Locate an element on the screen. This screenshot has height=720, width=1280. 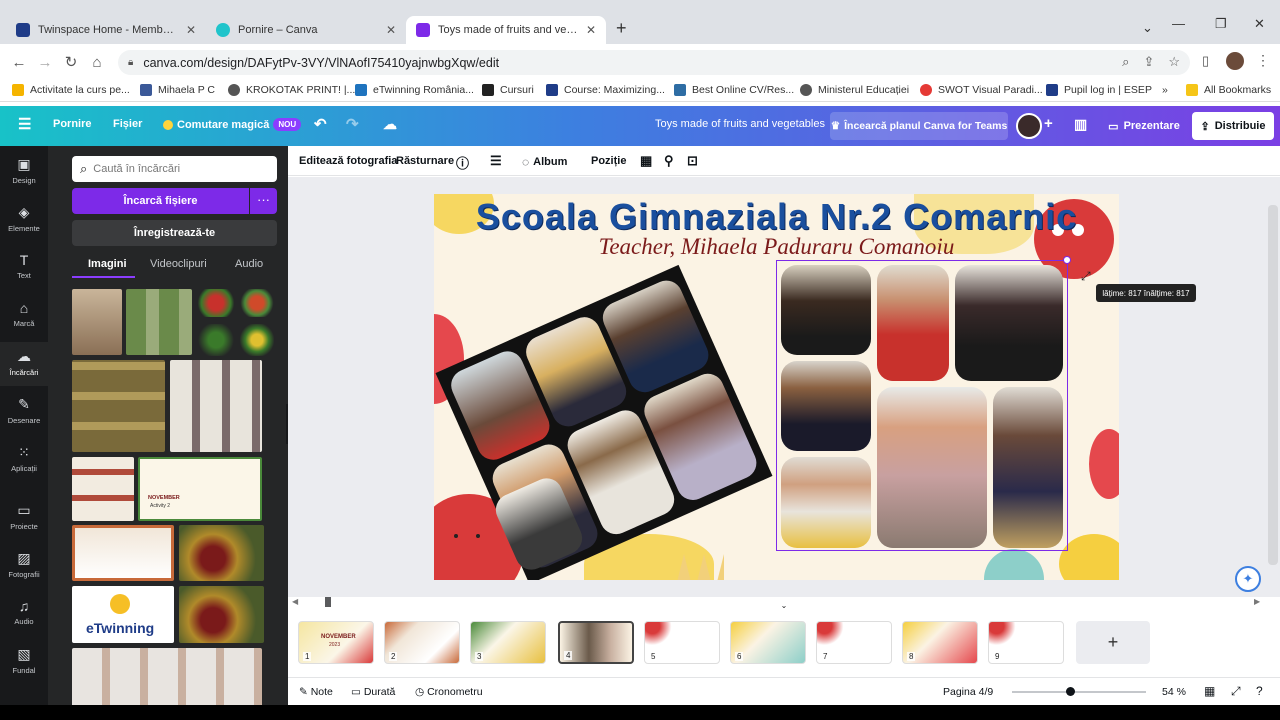
duration-button: ▭ Durată is located at coordinates (373, 692).